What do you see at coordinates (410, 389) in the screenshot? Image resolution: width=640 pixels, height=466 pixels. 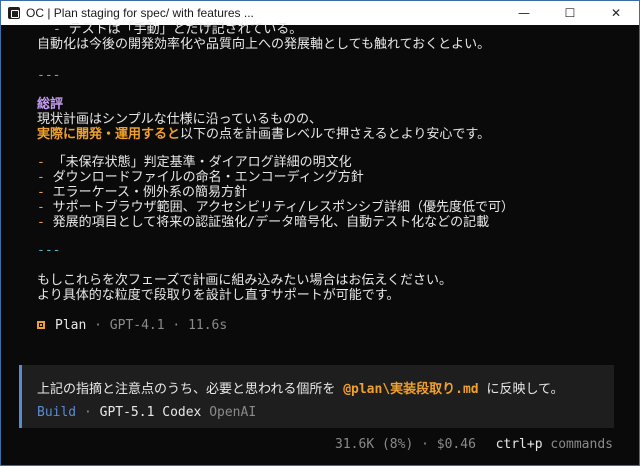 I see `file-mention: @plan\実装段取り.md` at bounding box center [410, 389].